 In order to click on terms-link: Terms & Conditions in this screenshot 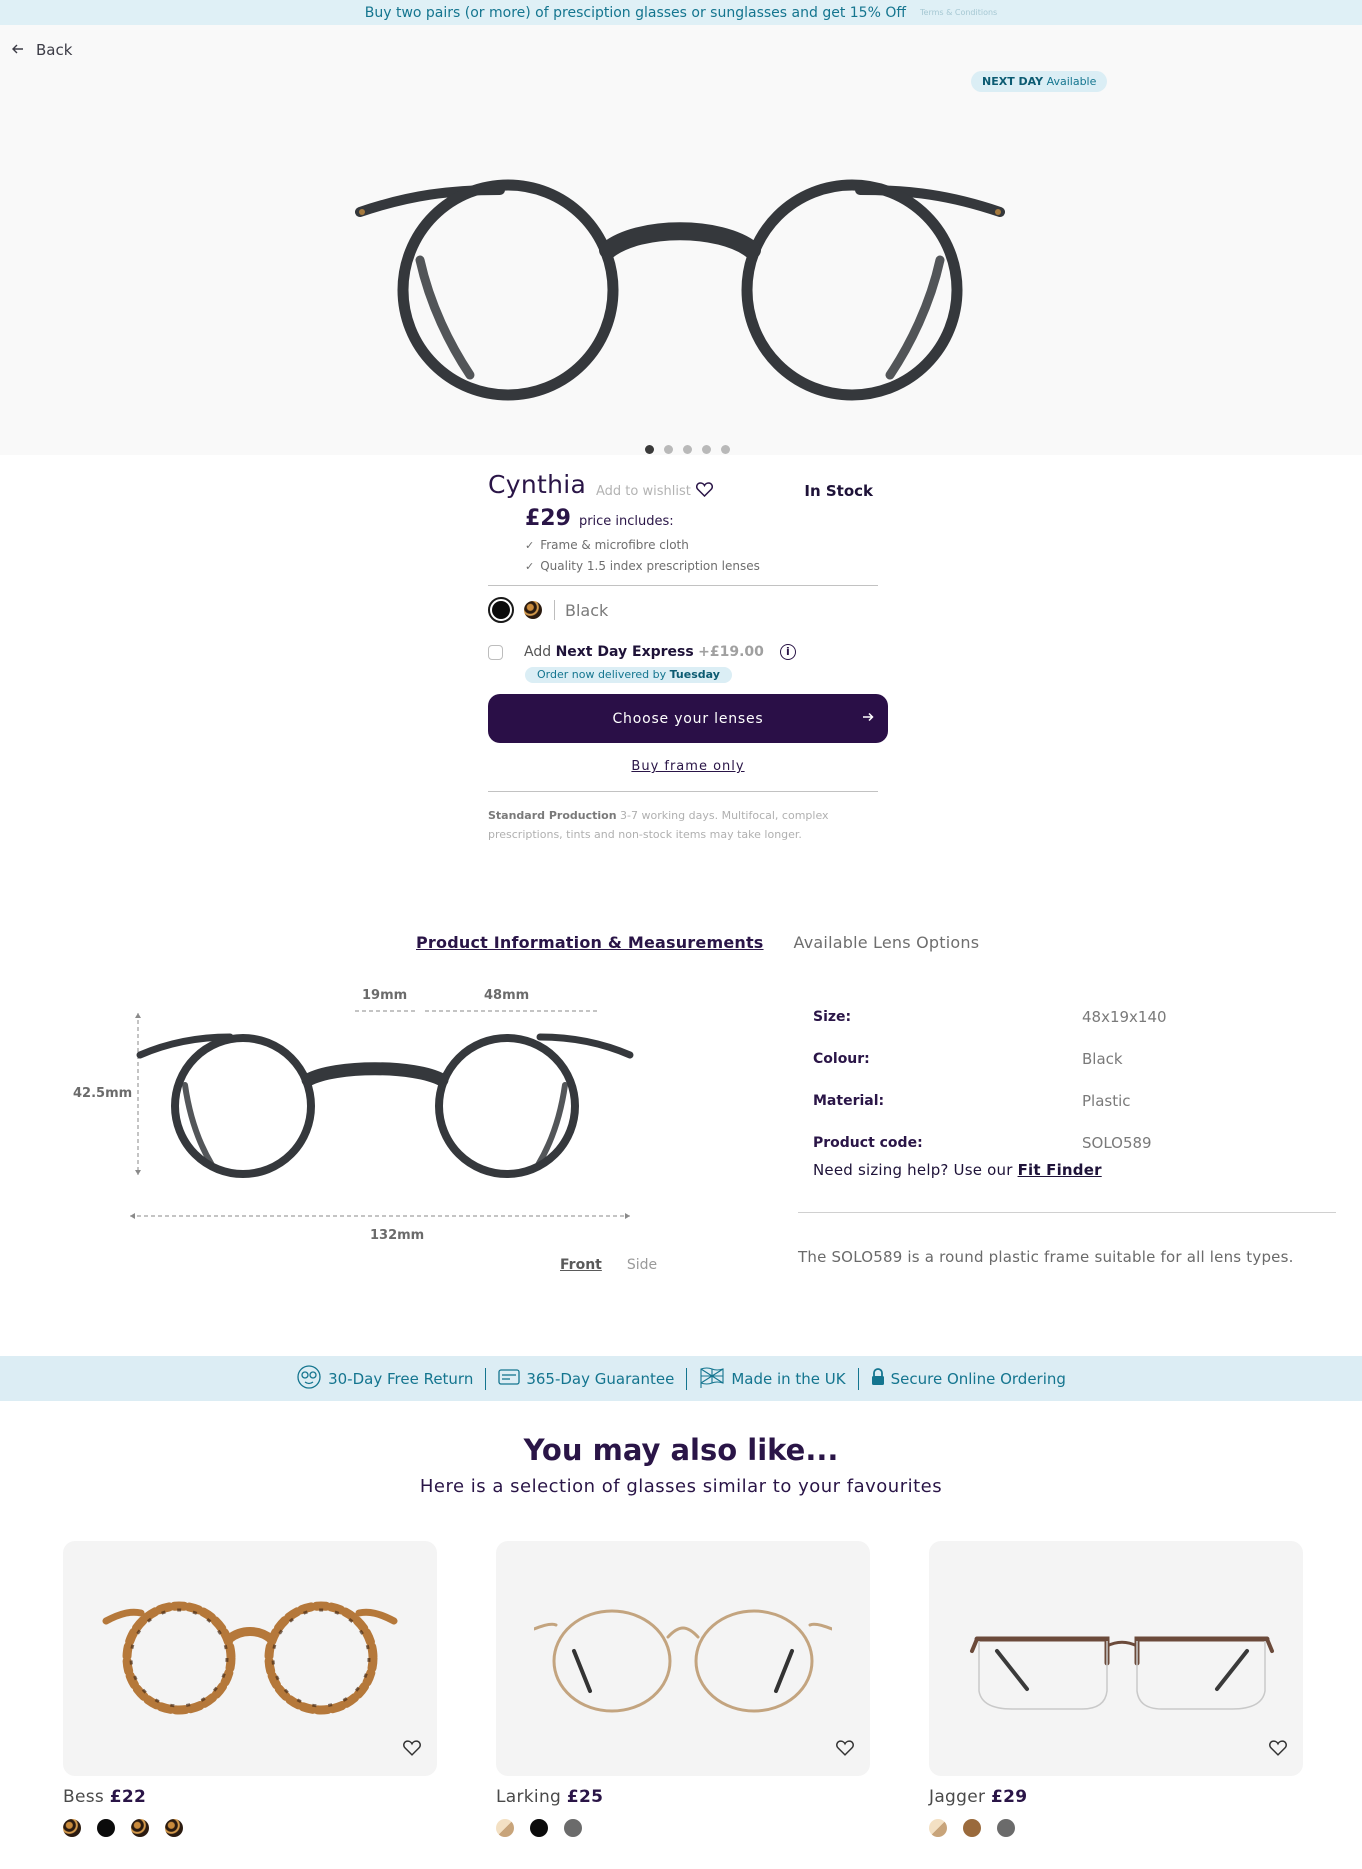, I will do `click(958, 12)`.